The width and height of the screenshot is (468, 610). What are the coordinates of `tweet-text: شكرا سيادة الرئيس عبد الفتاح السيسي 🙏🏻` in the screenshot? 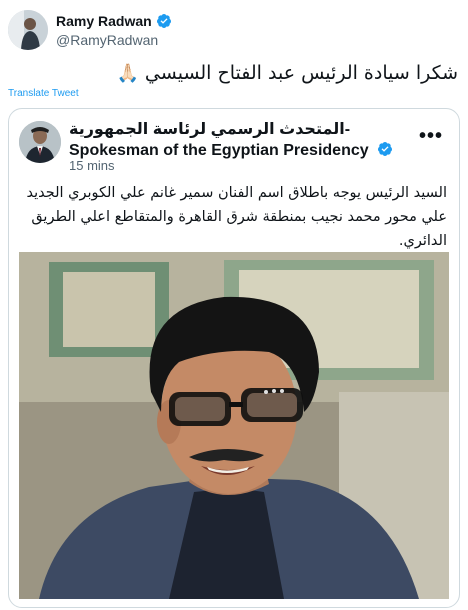 It's located at (229, 73).